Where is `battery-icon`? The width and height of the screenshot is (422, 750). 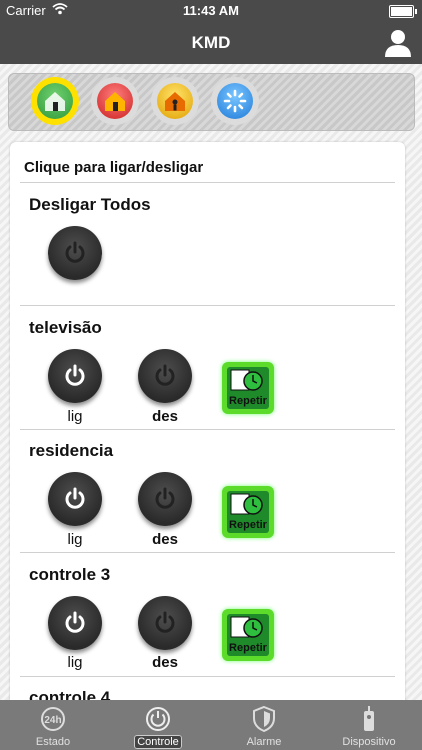 battery-icon is located at coordinates (403, 11).